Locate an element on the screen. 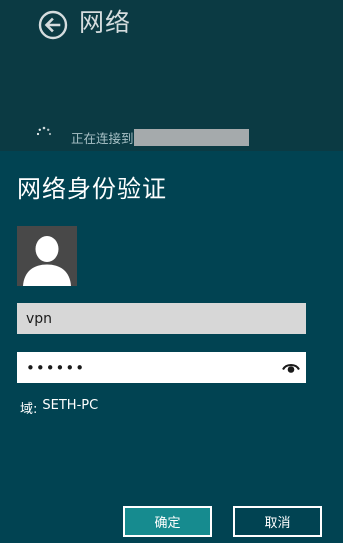  domain-label: 域: is located at coordinates (29, 409).